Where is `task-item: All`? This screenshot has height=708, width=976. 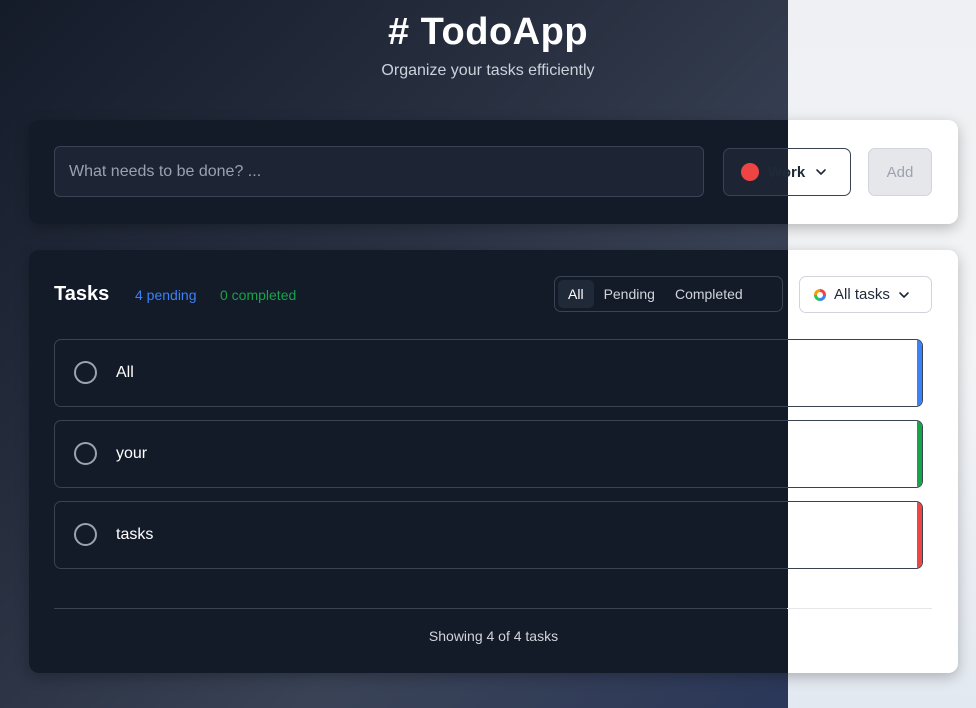
task-item: All is located at coordinates (488, 373).